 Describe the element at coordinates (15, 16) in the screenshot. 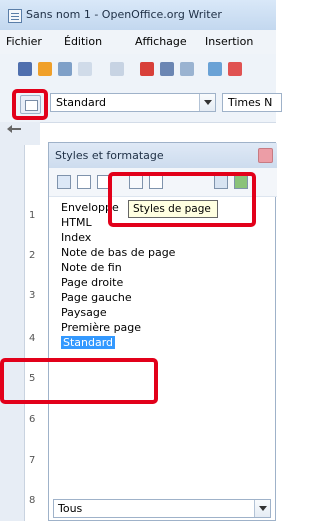

I see `writer-document-icon` at that location.